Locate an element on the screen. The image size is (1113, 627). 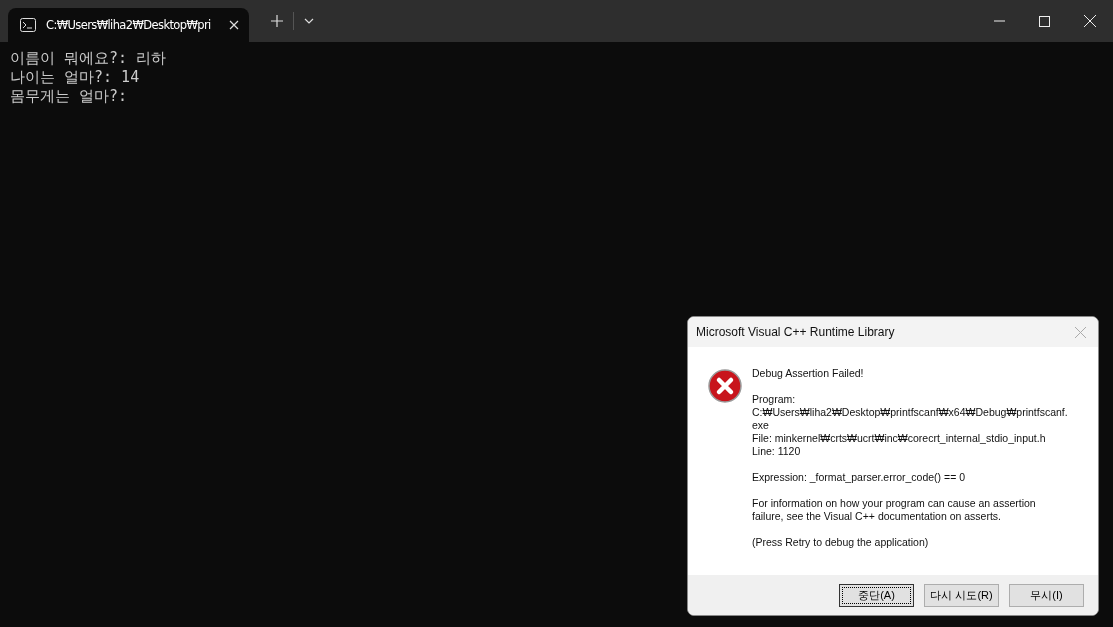
console-line: 몸무게는 얼마?: is located at coordinates (69, 96).